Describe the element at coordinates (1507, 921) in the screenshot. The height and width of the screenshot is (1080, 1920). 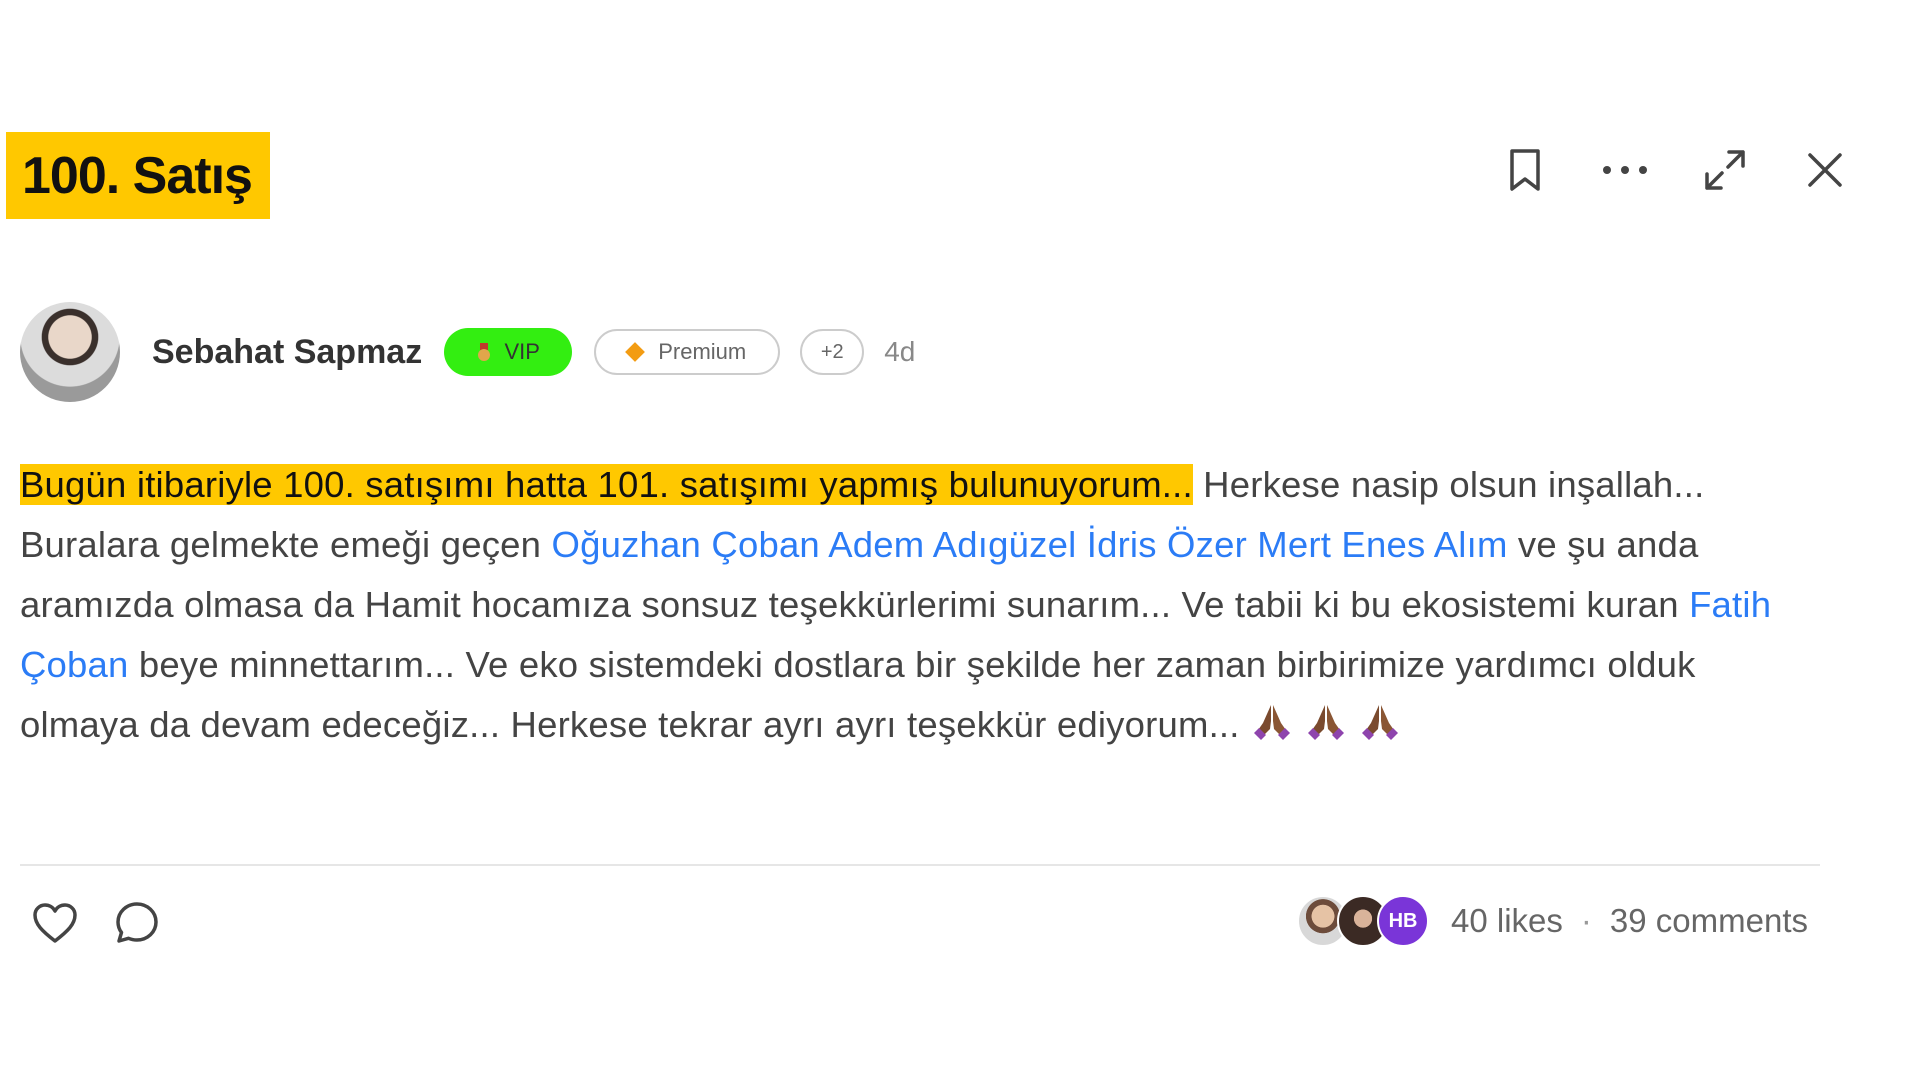
I see `likes-count: 40 likes` at that location.